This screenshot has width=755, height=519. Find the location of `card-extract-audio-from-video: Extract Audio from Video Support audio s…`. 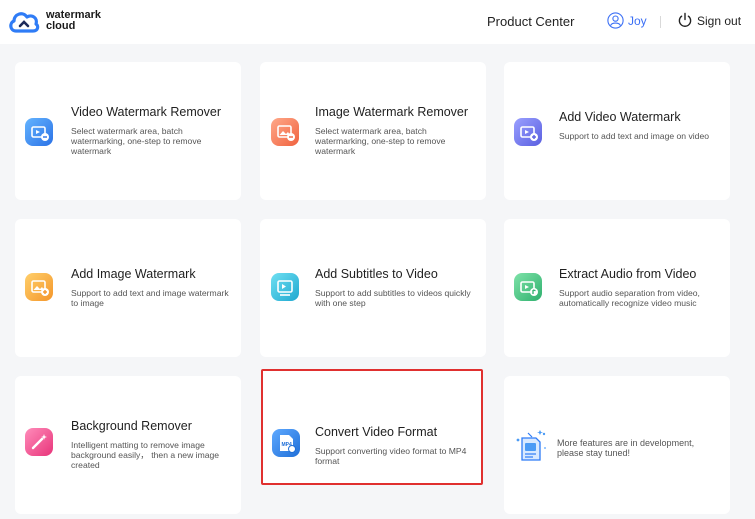

card-extract-audio-from-video: Extract Audio from Video Support audio s… is located at coordinates (617, 288).